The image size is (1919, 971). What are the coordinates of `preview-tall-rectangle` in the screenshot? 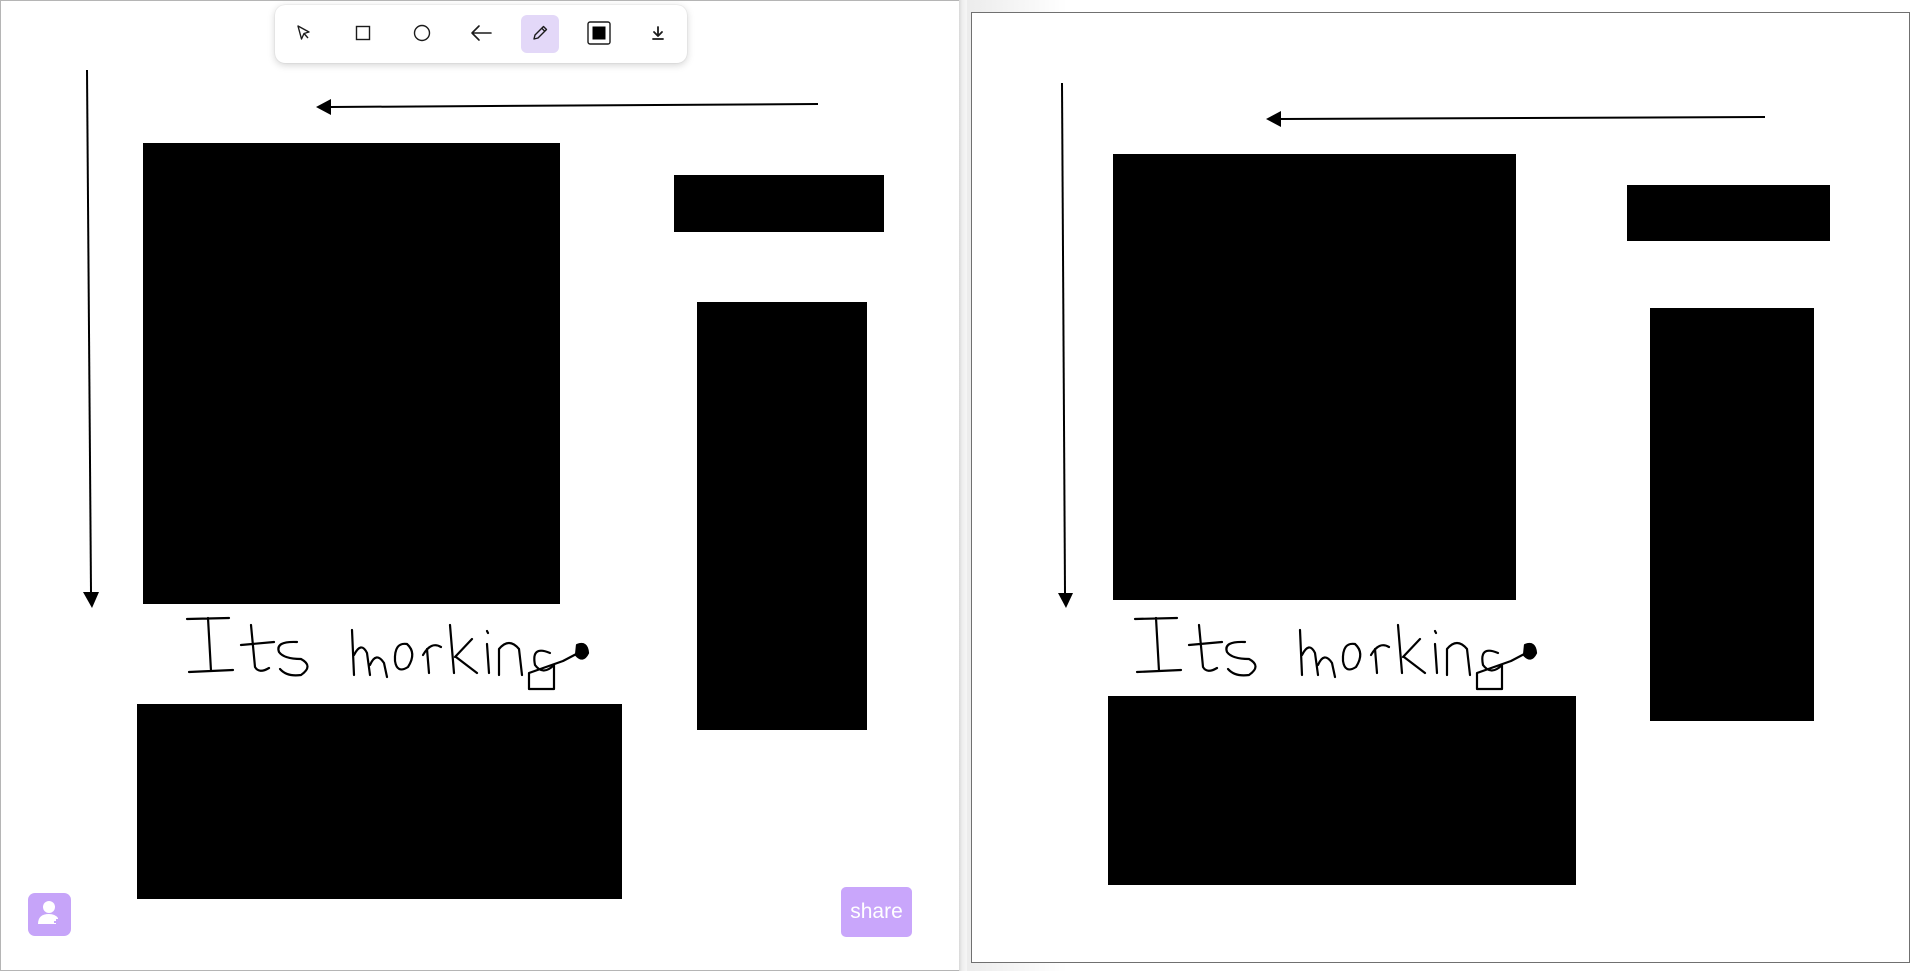 It's located at (1732, 514).